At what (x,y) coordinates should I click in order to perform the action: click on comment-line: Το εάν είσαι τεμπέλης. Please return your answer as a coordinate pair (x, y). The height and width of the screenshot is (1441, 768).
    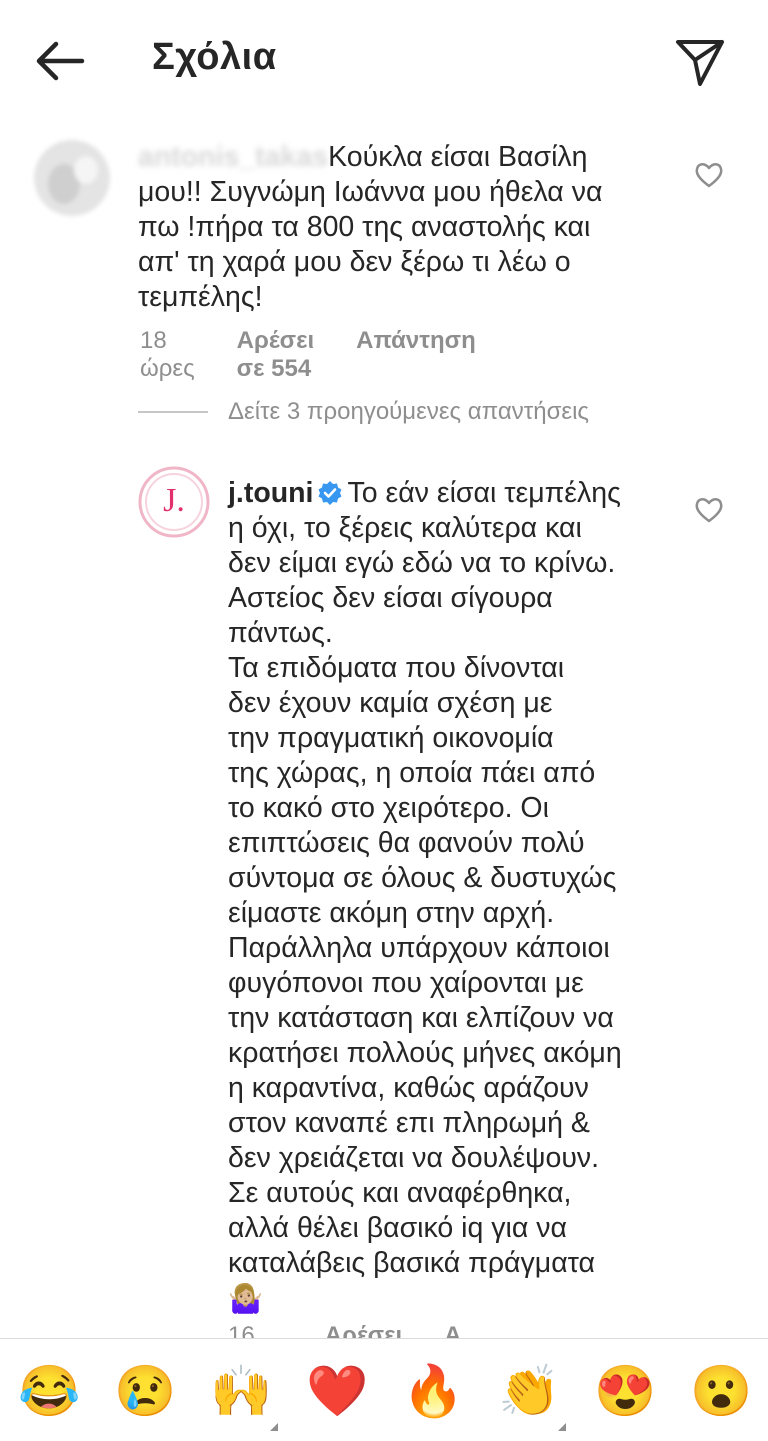
    Looking at the image, I should click on (484, 493).